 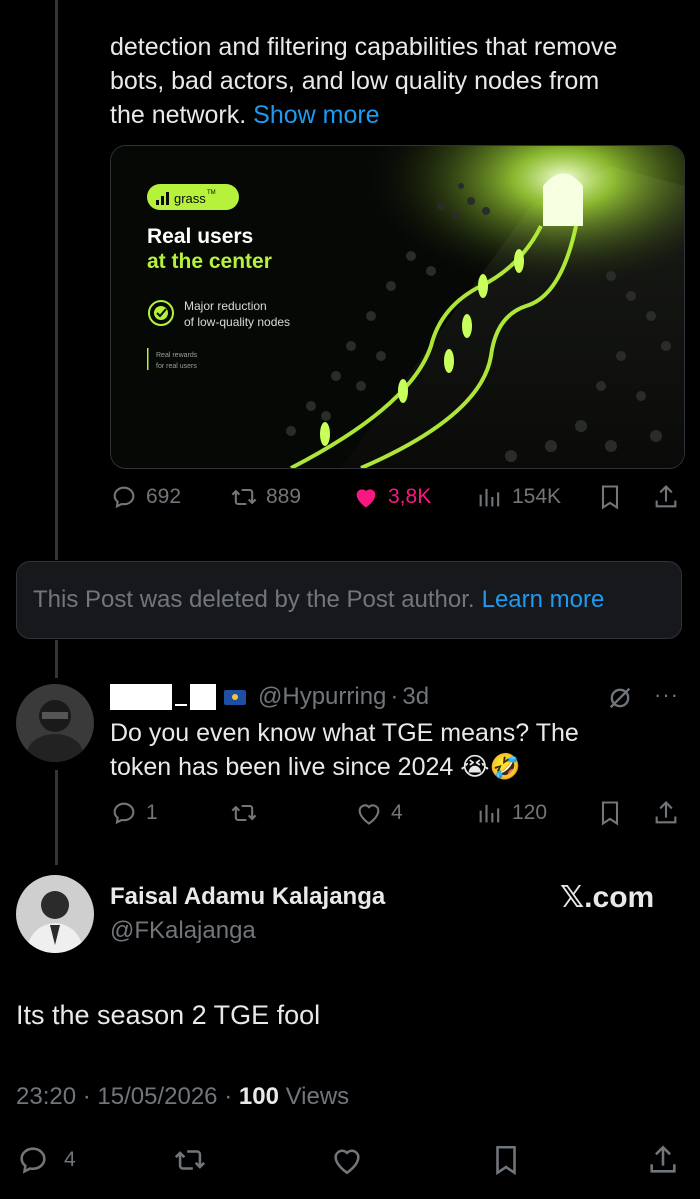 I want to click on repost-button: 889, so click(x=265, y=497).